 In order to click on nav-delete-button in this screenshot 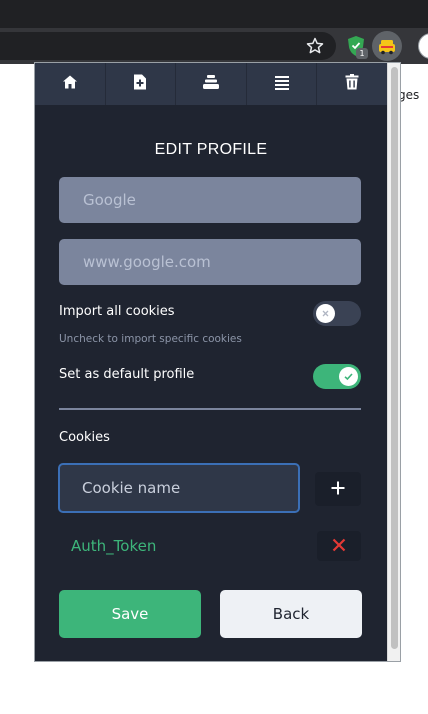, I will do `click(352, 84)`.